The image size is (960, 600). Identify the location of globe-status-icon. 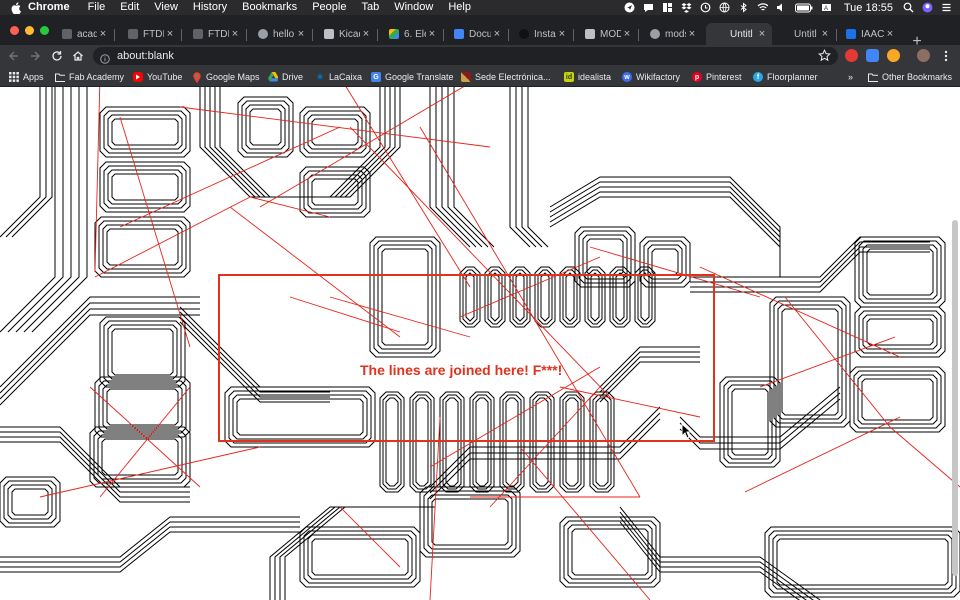
(724, 7).